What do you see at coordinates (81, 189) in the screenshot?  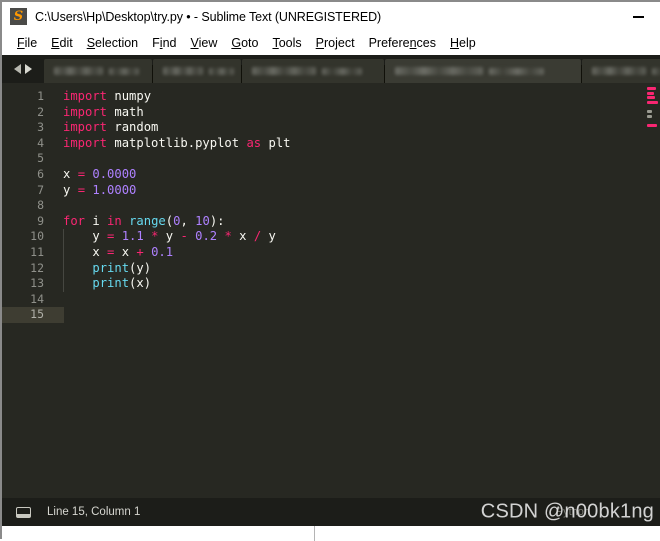 I see `code-token: =` at bounding box center [81, 189].